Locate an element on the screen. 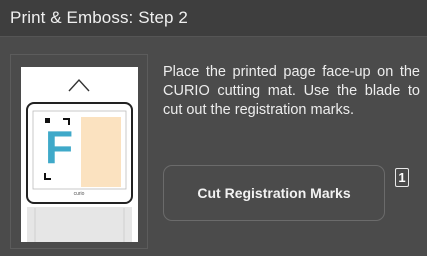 The image size is (427, 256). mat-brand-label: curio is located at coordinates (79, 194).